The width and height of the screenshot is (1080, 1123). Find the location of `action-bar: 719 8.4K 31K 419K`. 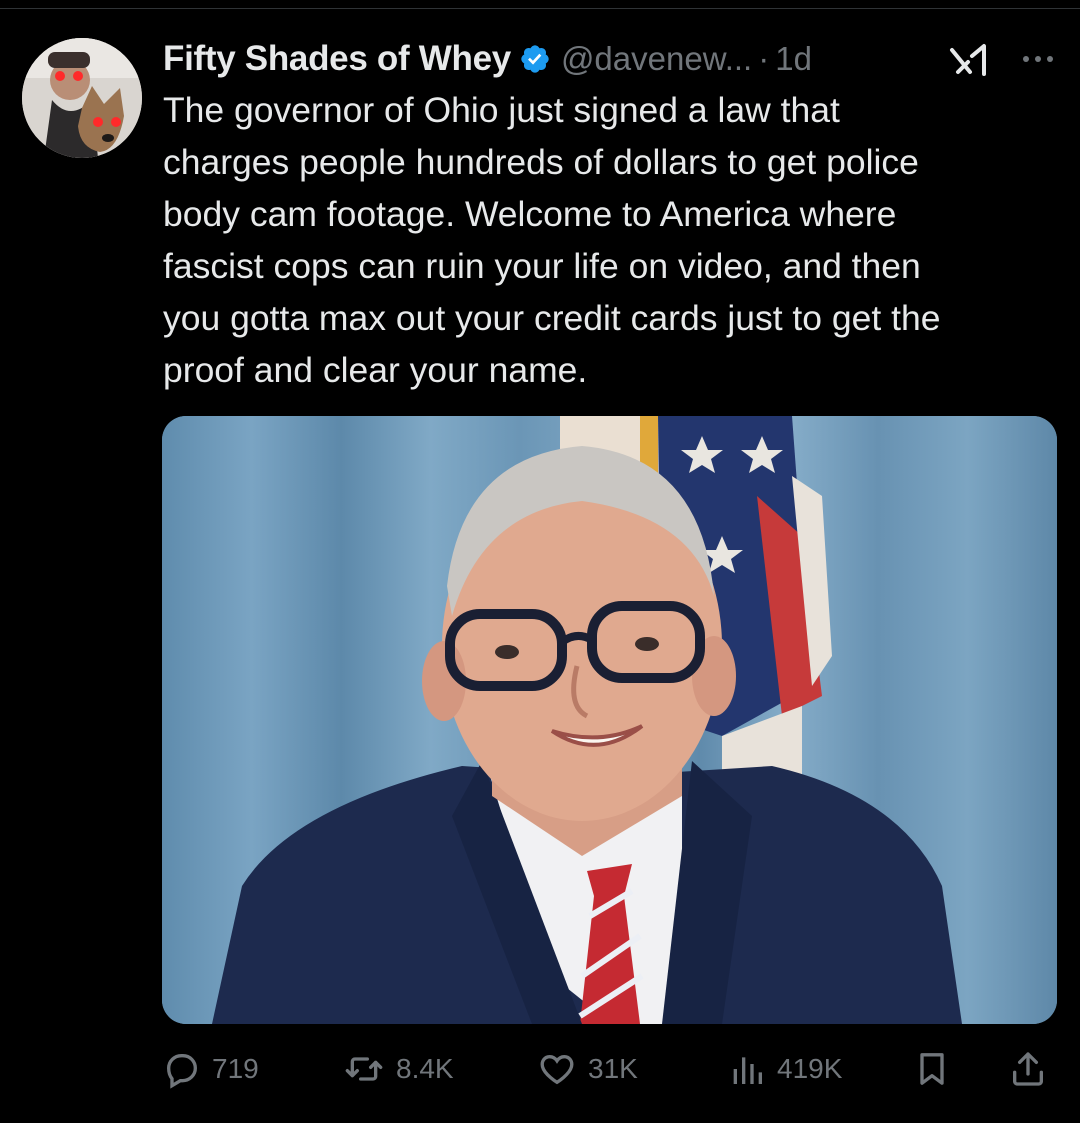

action-bar: 719 8.4K 31K 419K is located at coordinates (609, 1069).